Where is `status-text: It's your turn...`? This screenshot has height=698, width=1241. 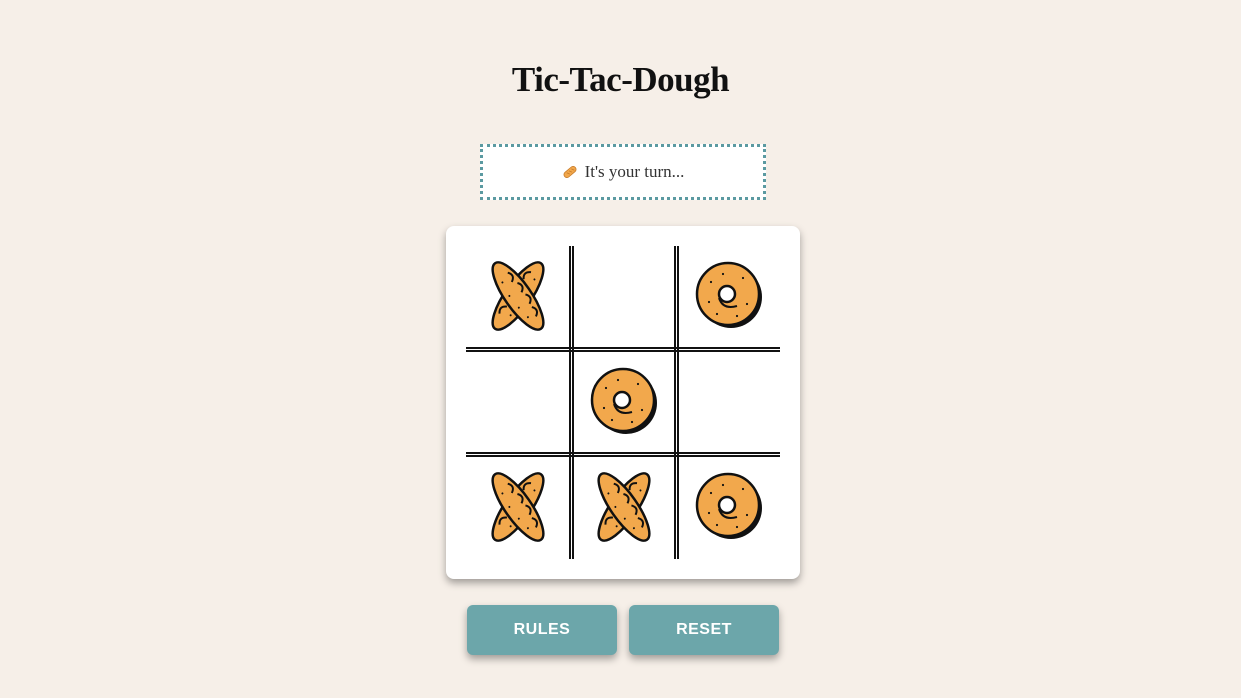
status-text: It's your turn... is located at coordinates (634, 171).